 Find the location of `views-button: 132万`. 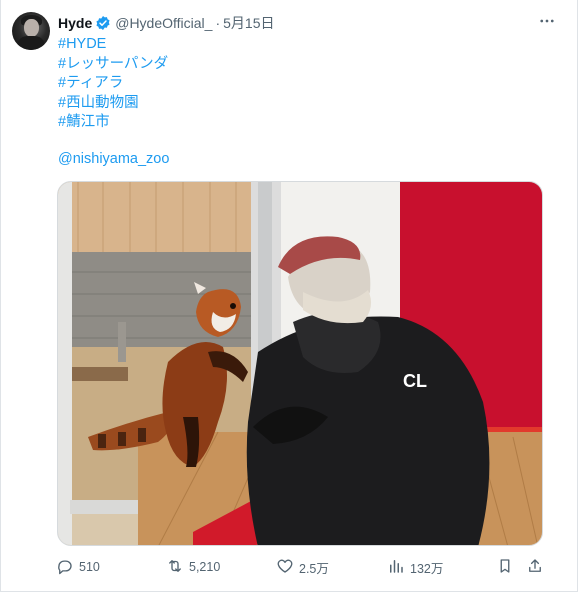

views-button: 132万 is located at coordinates (415, 567).